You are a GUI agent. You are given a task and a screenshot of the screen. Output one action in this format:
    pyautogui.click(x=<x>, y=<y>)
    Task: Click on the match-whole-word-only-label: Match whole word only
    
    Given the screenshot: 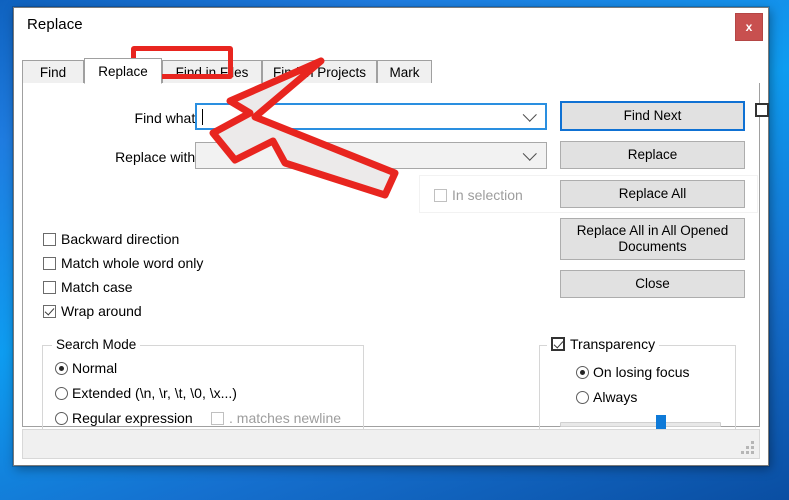 What is the action you would take?
    pyautogui.click(x=132, y=263)
    